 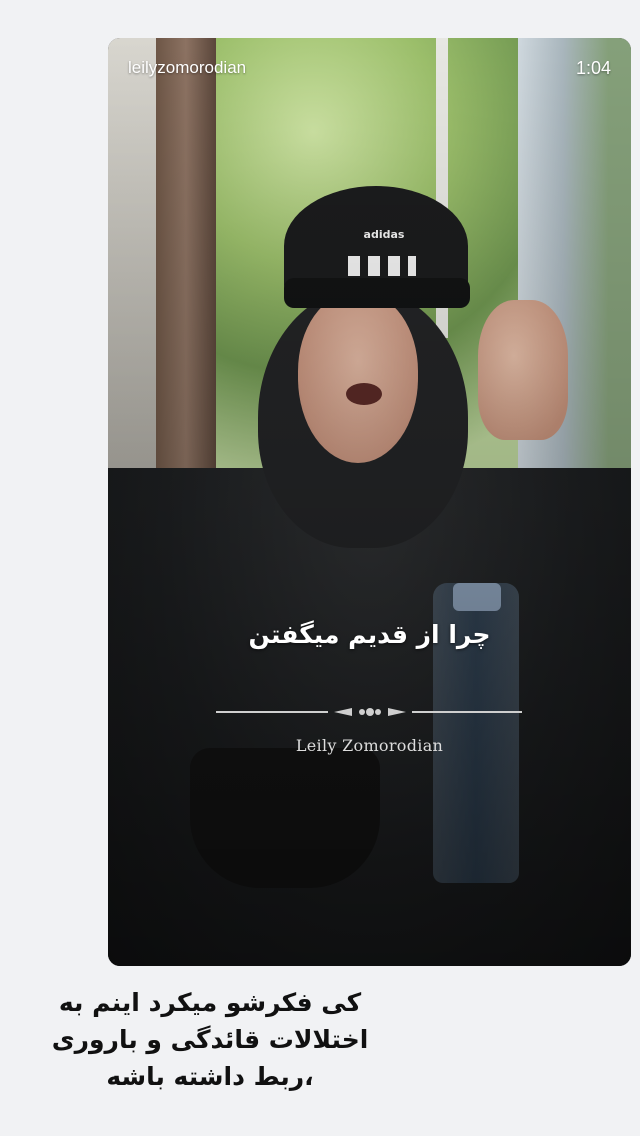 I want to click on video-timestamp: 1:04, so click(x=593, y=68).